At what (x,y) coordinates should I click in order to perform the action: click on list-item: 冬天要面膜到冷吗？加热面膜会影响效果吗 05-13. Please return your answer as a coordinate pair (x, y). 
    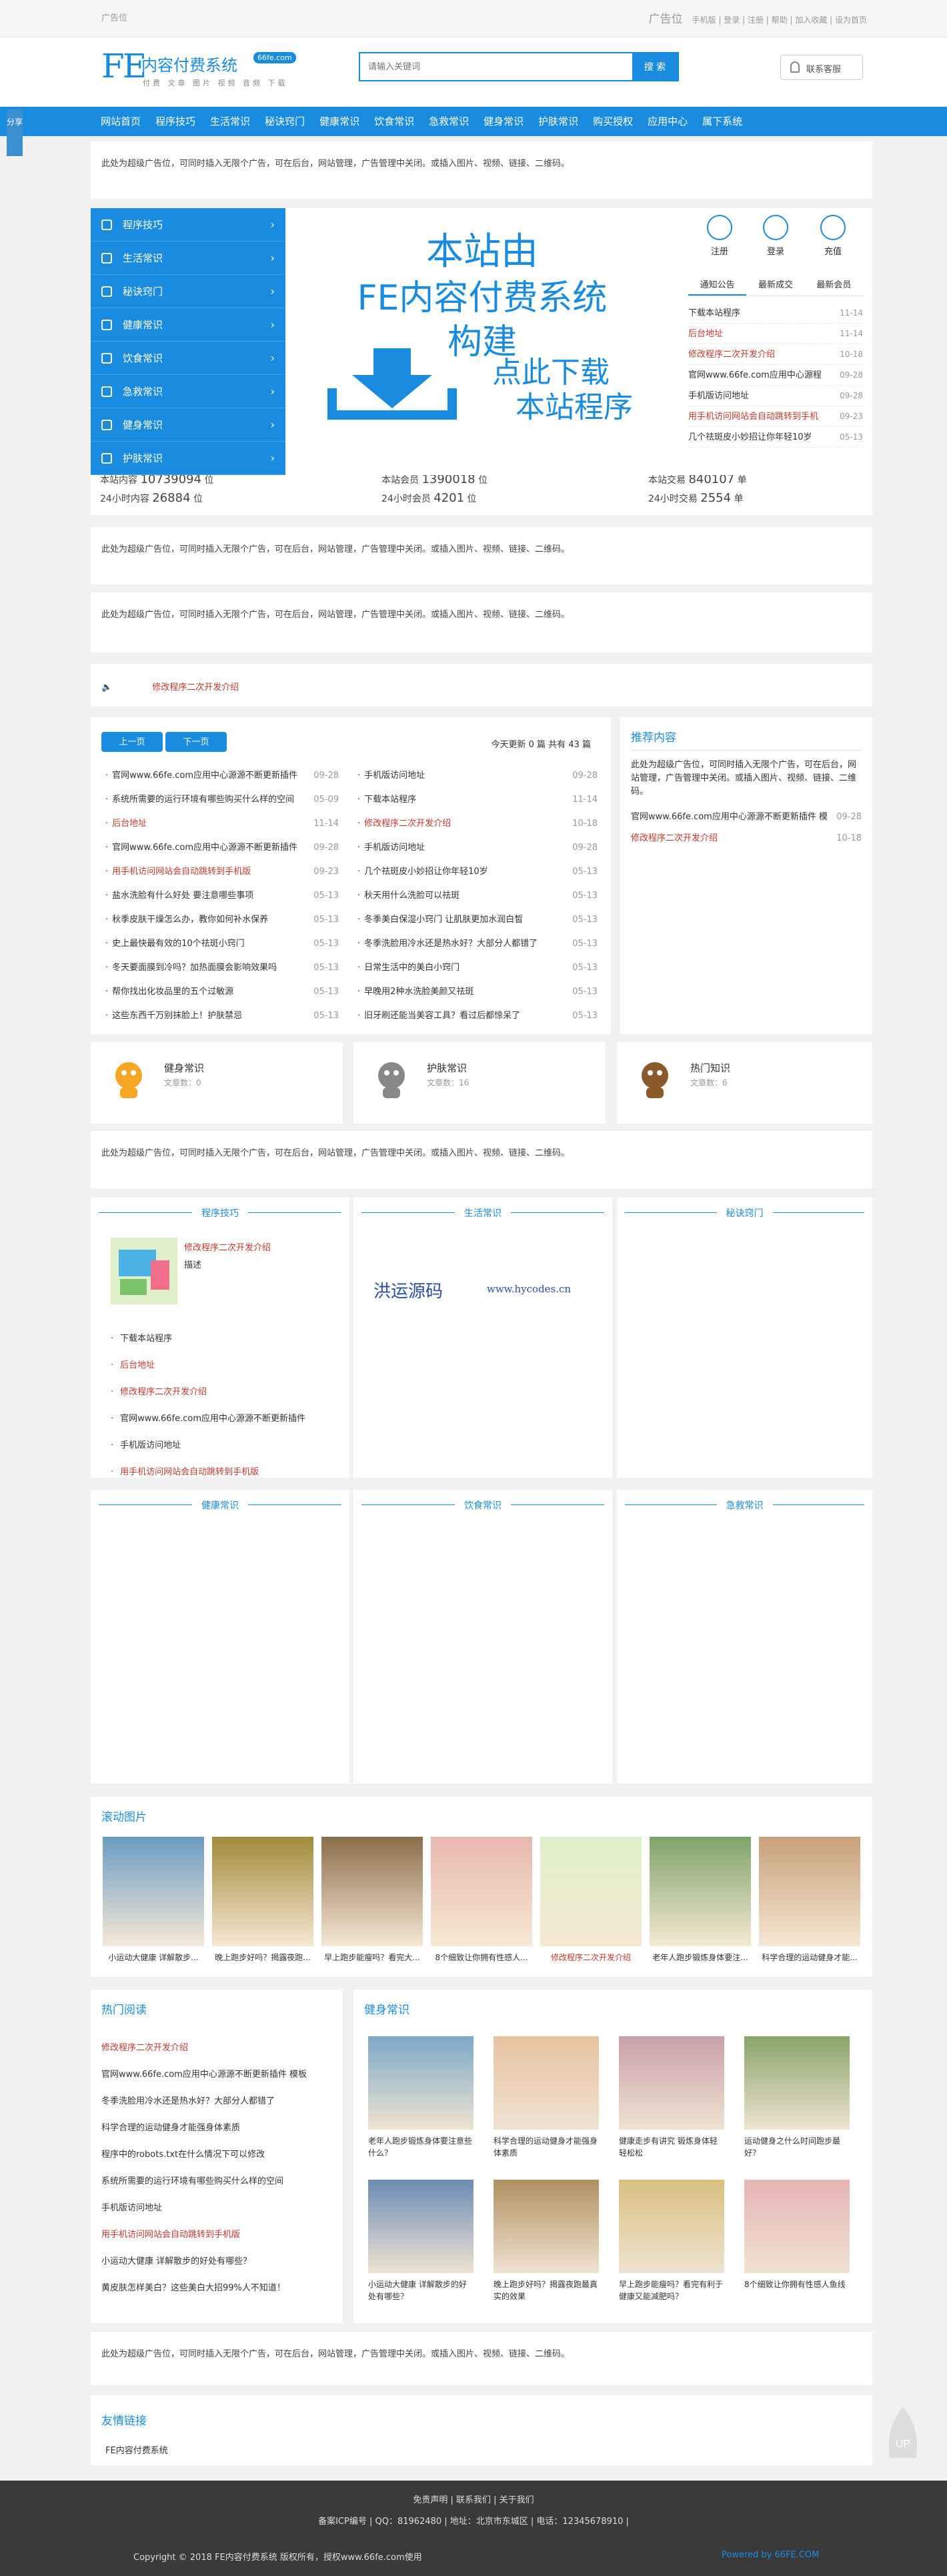
    Looking at the image, I should click on (222, 968).